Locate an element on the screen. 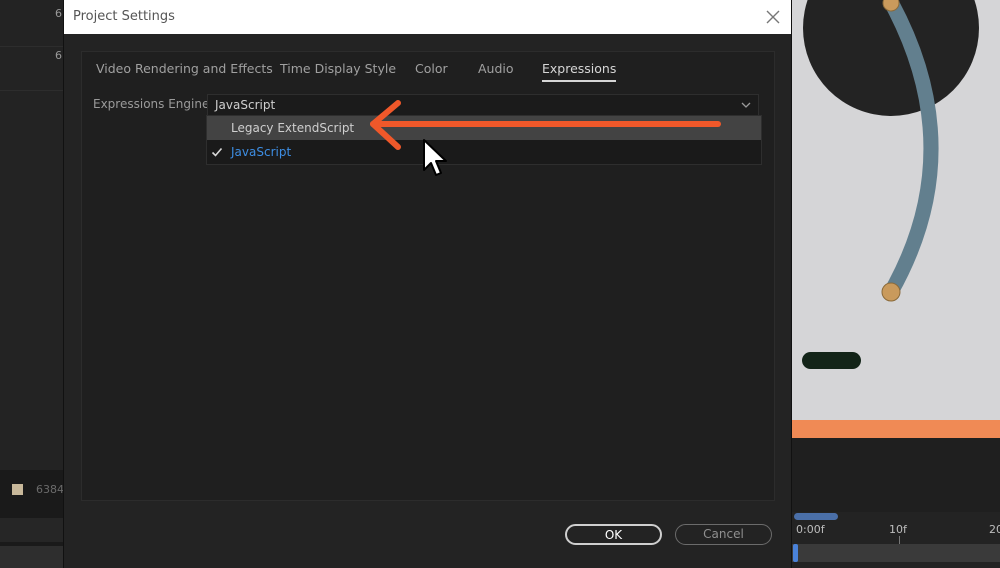  expressions-engine-dropdown: Legacy ExtendScript JavaScript is located at coordinates (484, 140).